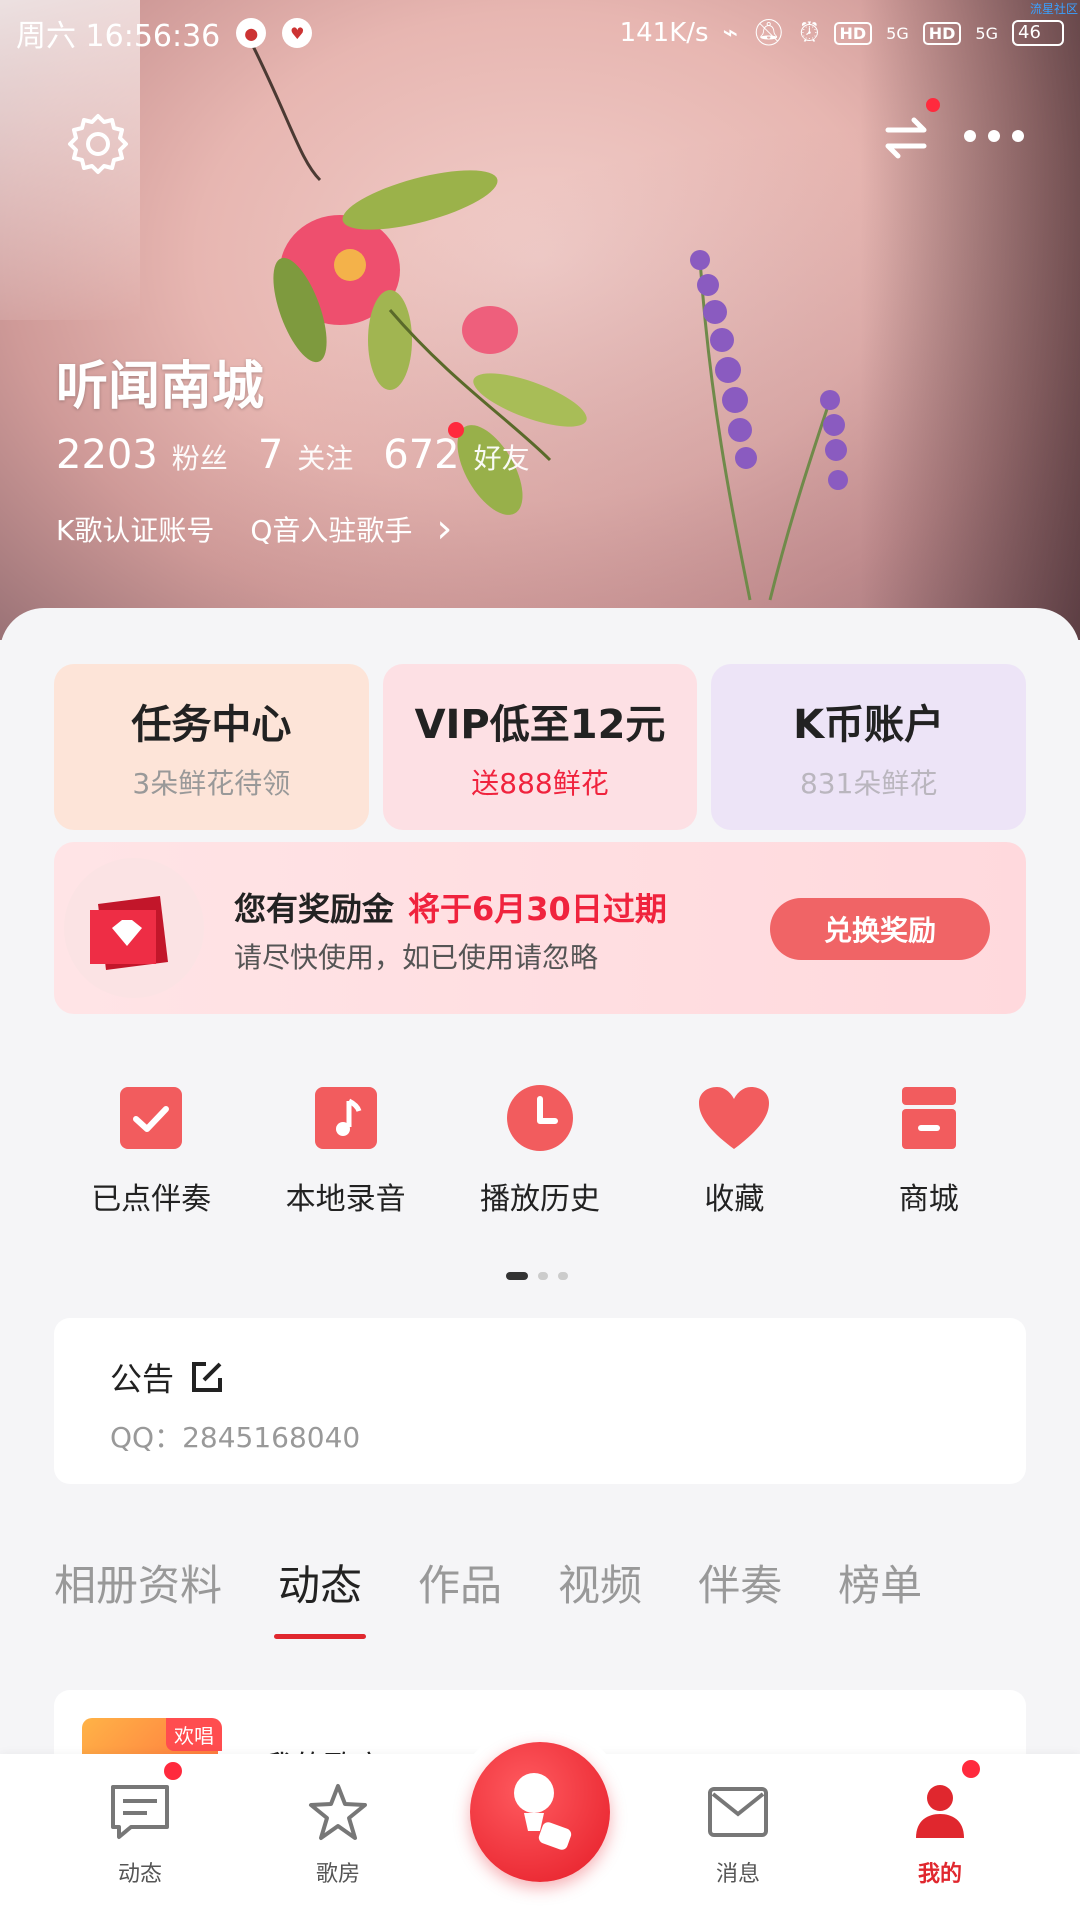 The height and width of the screenshot is (1920, 1080). Describe the element at coordinates (516, 1595) in the screenshot. I see `profile-tabs: 相册资料 动态 作品 视频 伴奏 榜单` at that location.